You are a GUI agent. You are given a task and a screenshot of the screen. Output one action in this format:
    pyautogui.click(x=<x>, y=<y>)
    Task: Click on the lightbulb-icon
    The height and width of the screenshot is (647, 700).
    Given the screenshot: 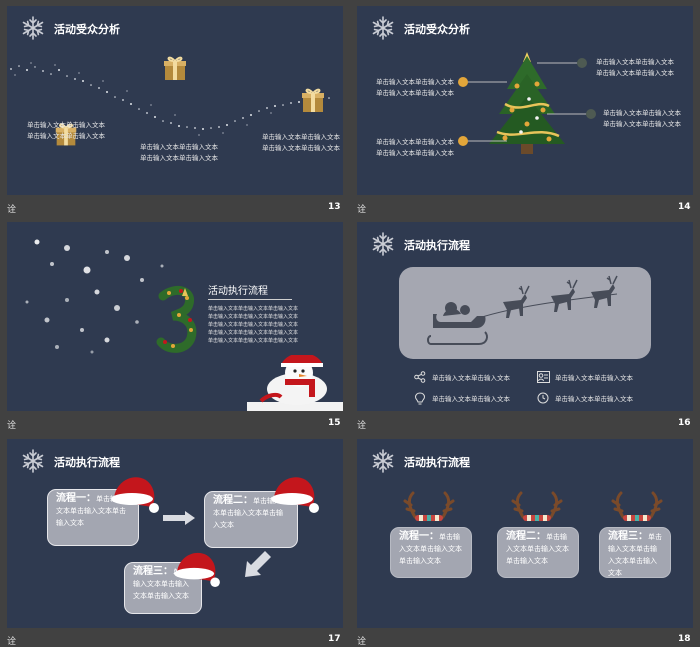 What is the action you would take?
    pyautogui.click(x=420, y=398)
    